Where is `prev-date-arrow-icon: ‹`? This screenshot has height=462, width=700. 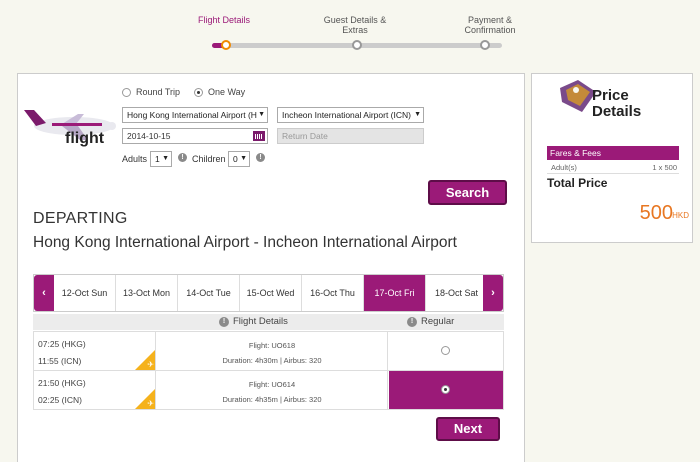 prev-date-arrow-icon: ‹ is located at coordinates (44, 293).